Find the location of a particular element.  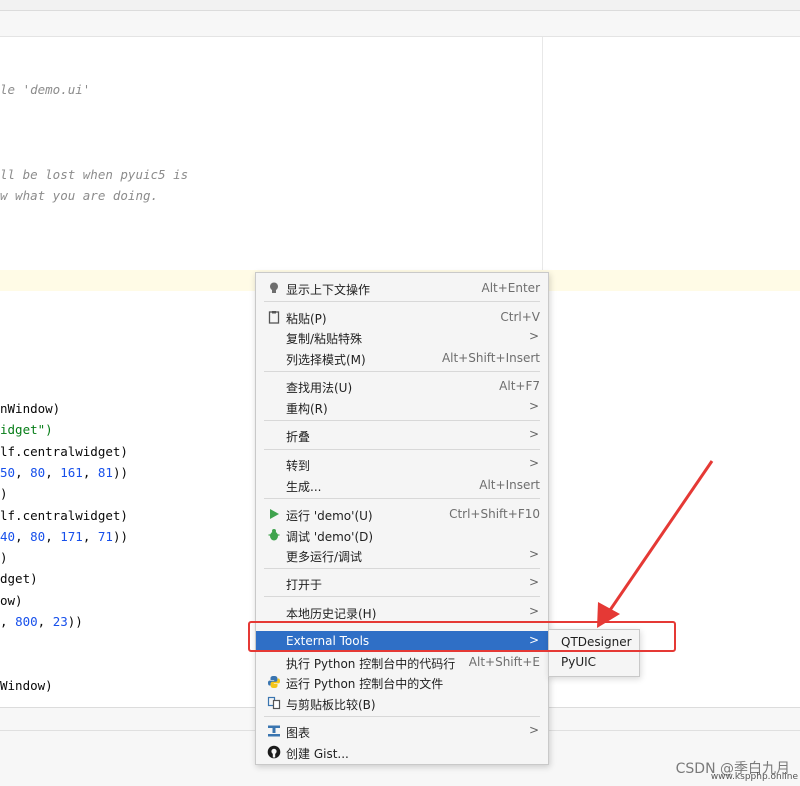

watermark-site: www.kspphp.online is located at coordinates (754, 777).